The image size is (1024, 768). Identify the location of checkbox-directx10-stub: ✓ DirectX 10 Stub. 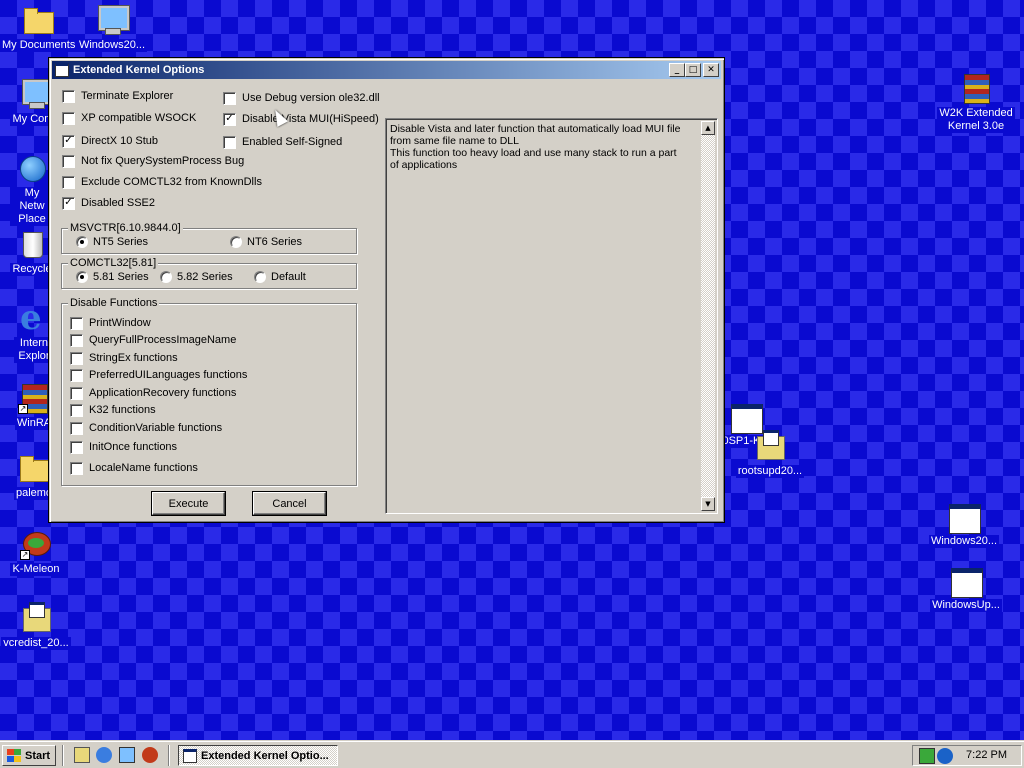
(110, 141).